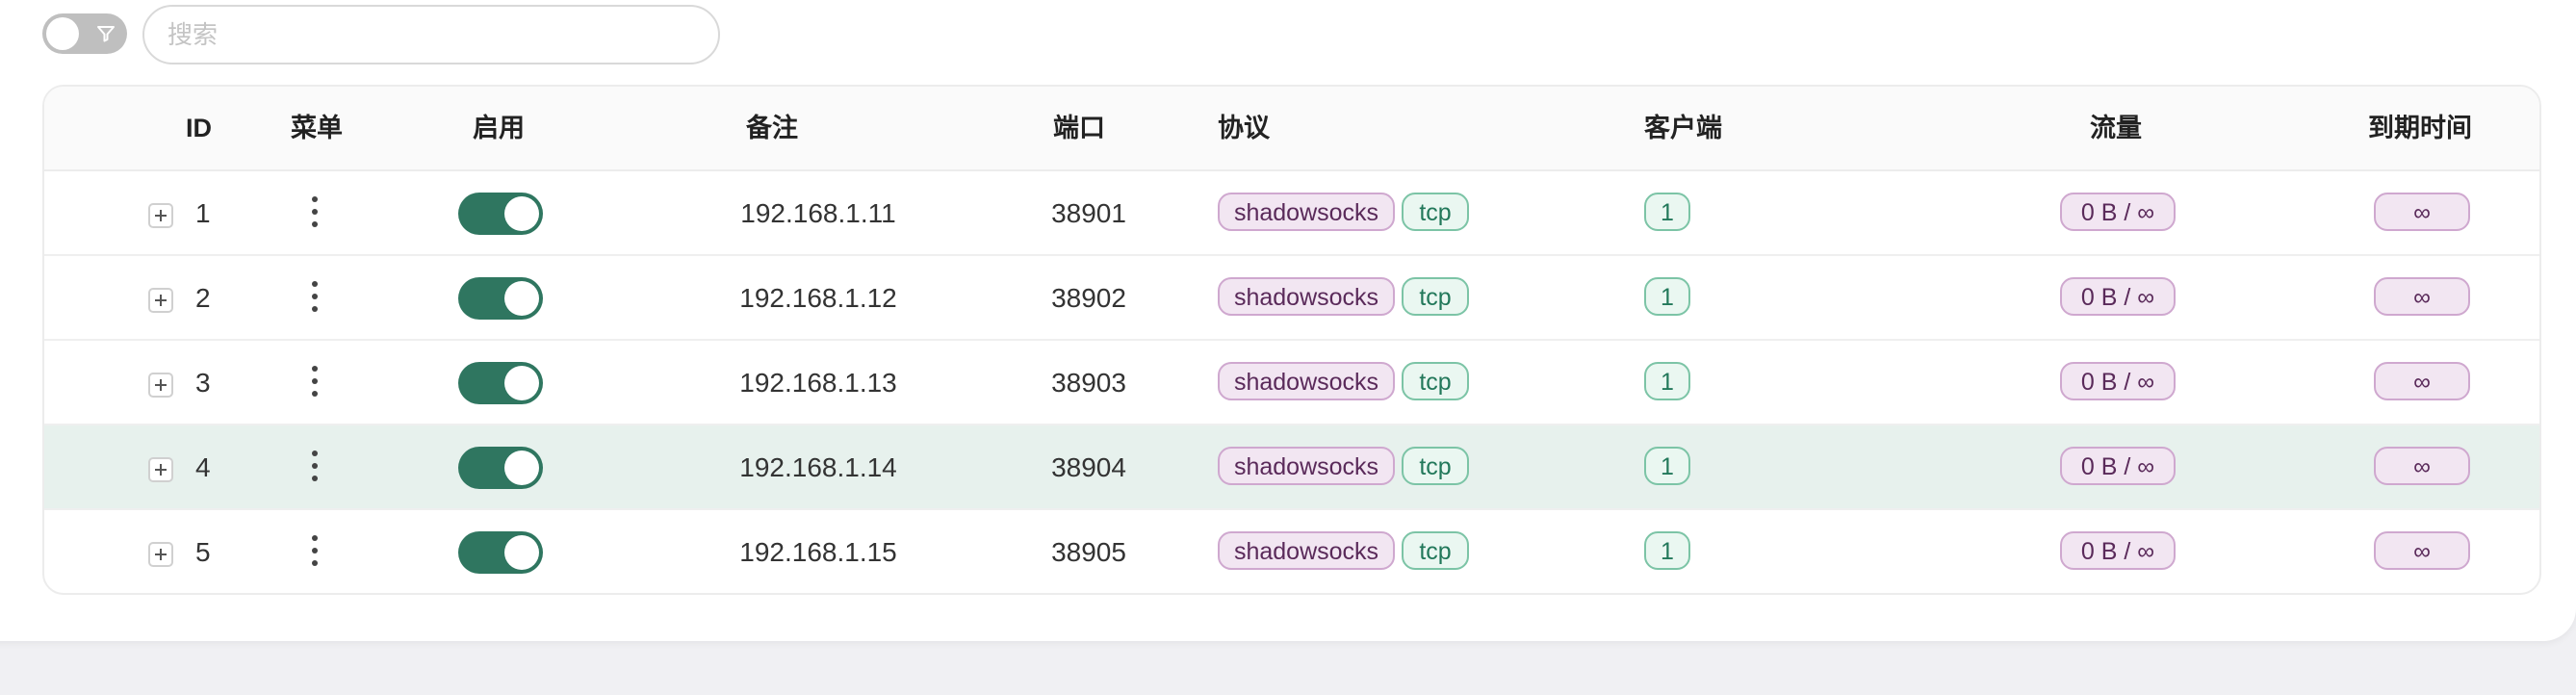  I want to click on cell-port: 38905, so click(1088, 552).